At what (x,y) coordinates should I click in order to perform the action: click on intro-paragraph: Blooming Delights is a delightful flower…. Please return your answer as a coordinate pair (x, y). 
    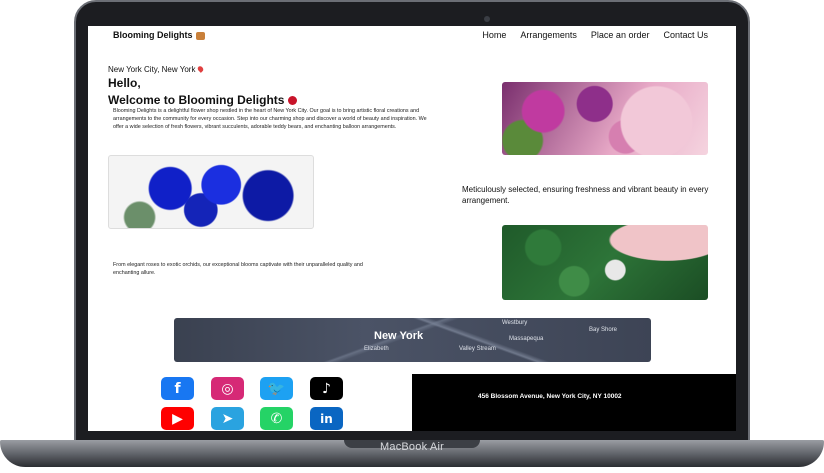
    Looking at the image, I should click on (270, 119).